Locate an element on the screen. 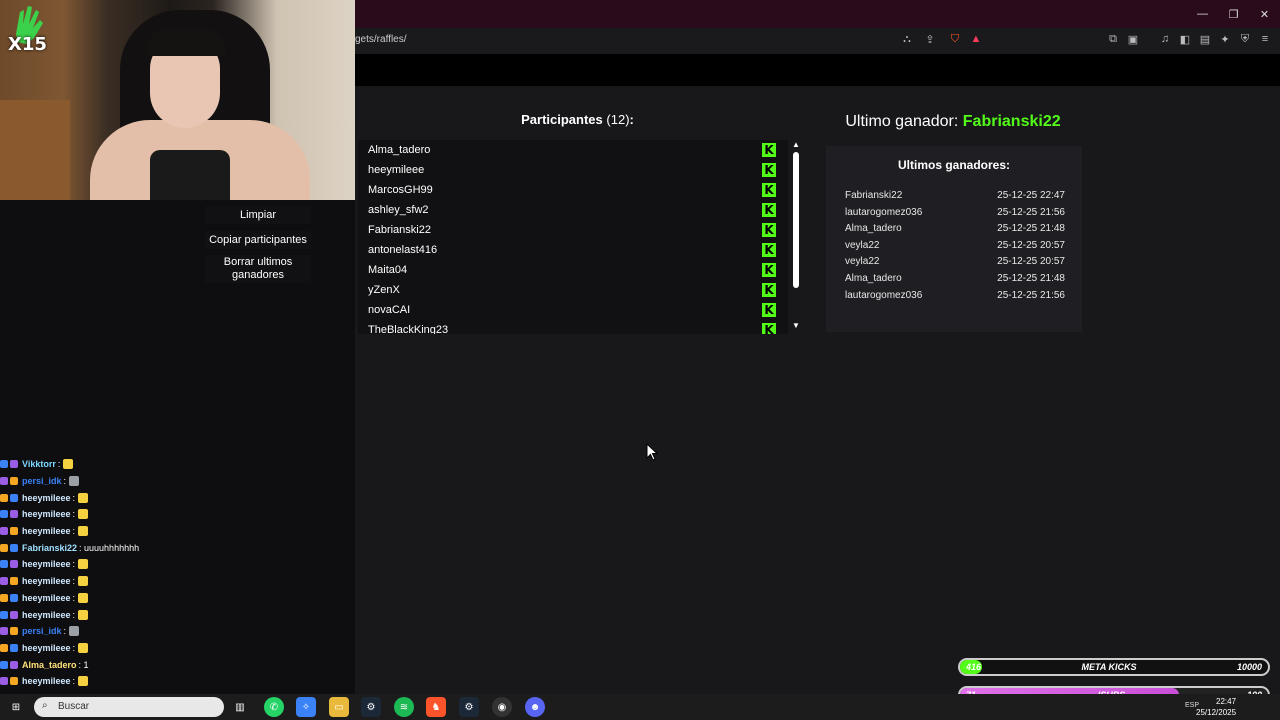 This screenshot has height=720, width=1280. winner-name: lautarogomez036 is located at coordinates (884, 212).